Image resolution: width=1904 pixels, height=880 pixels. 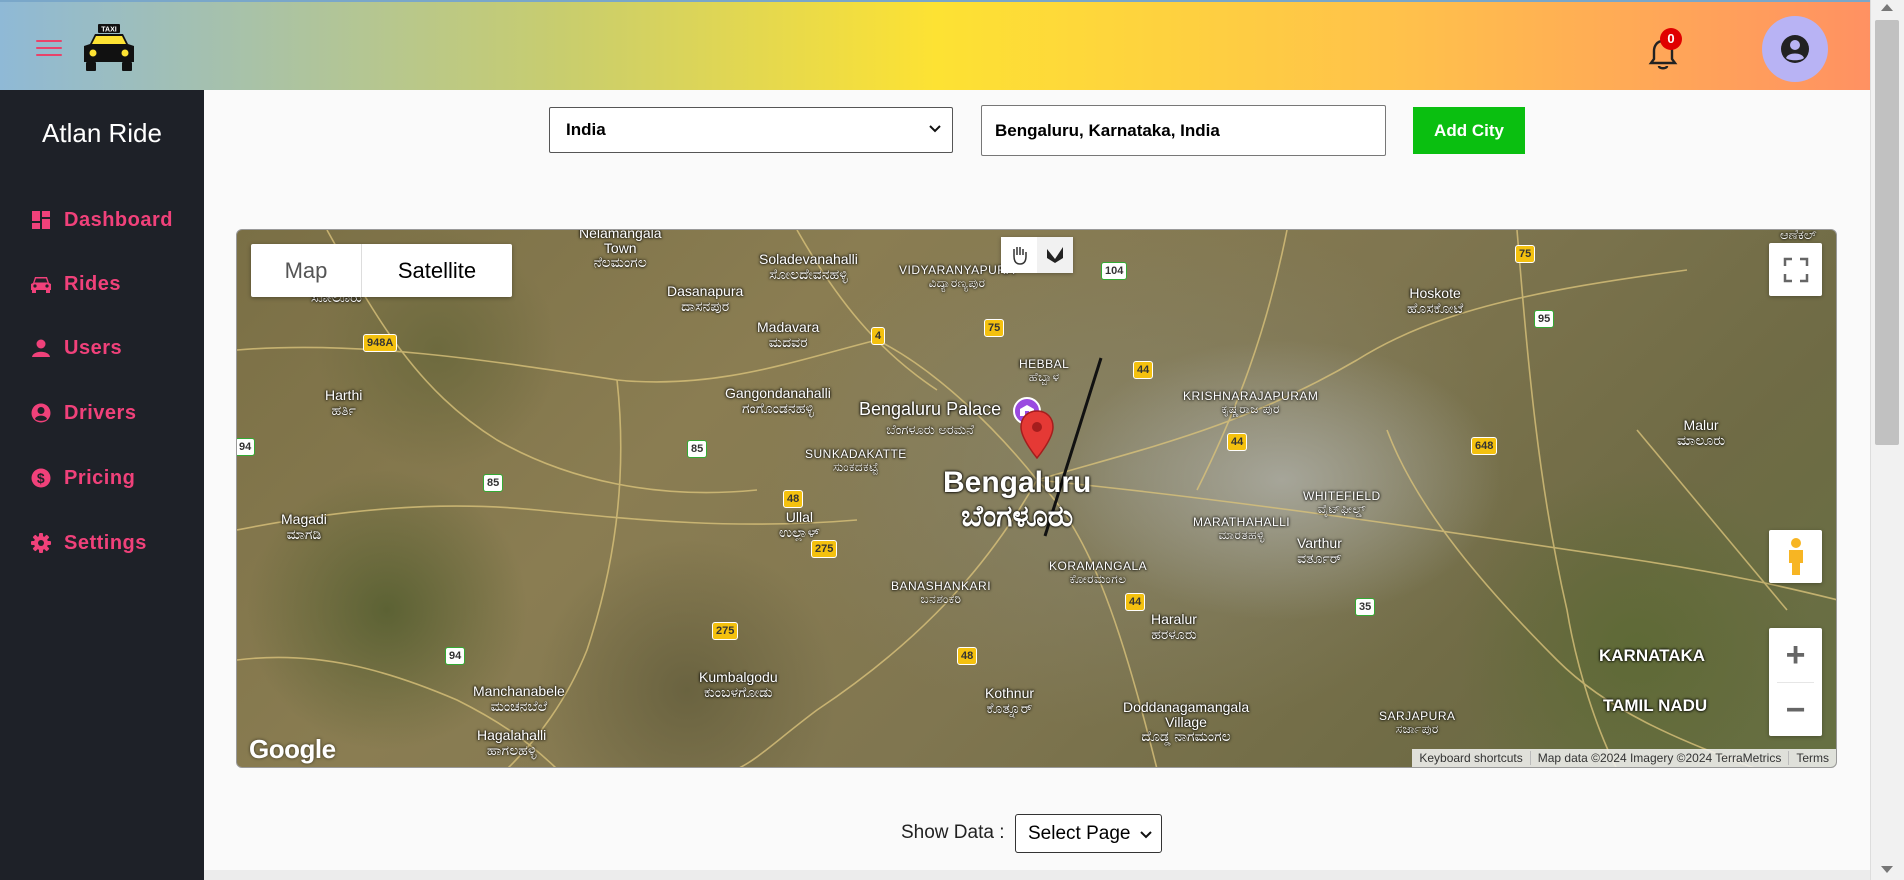 I want to click on map-label: WHITEFIELD ವೈಟ್‌ಫೀಲ್ಡ್, so click(x=1342, y=502).